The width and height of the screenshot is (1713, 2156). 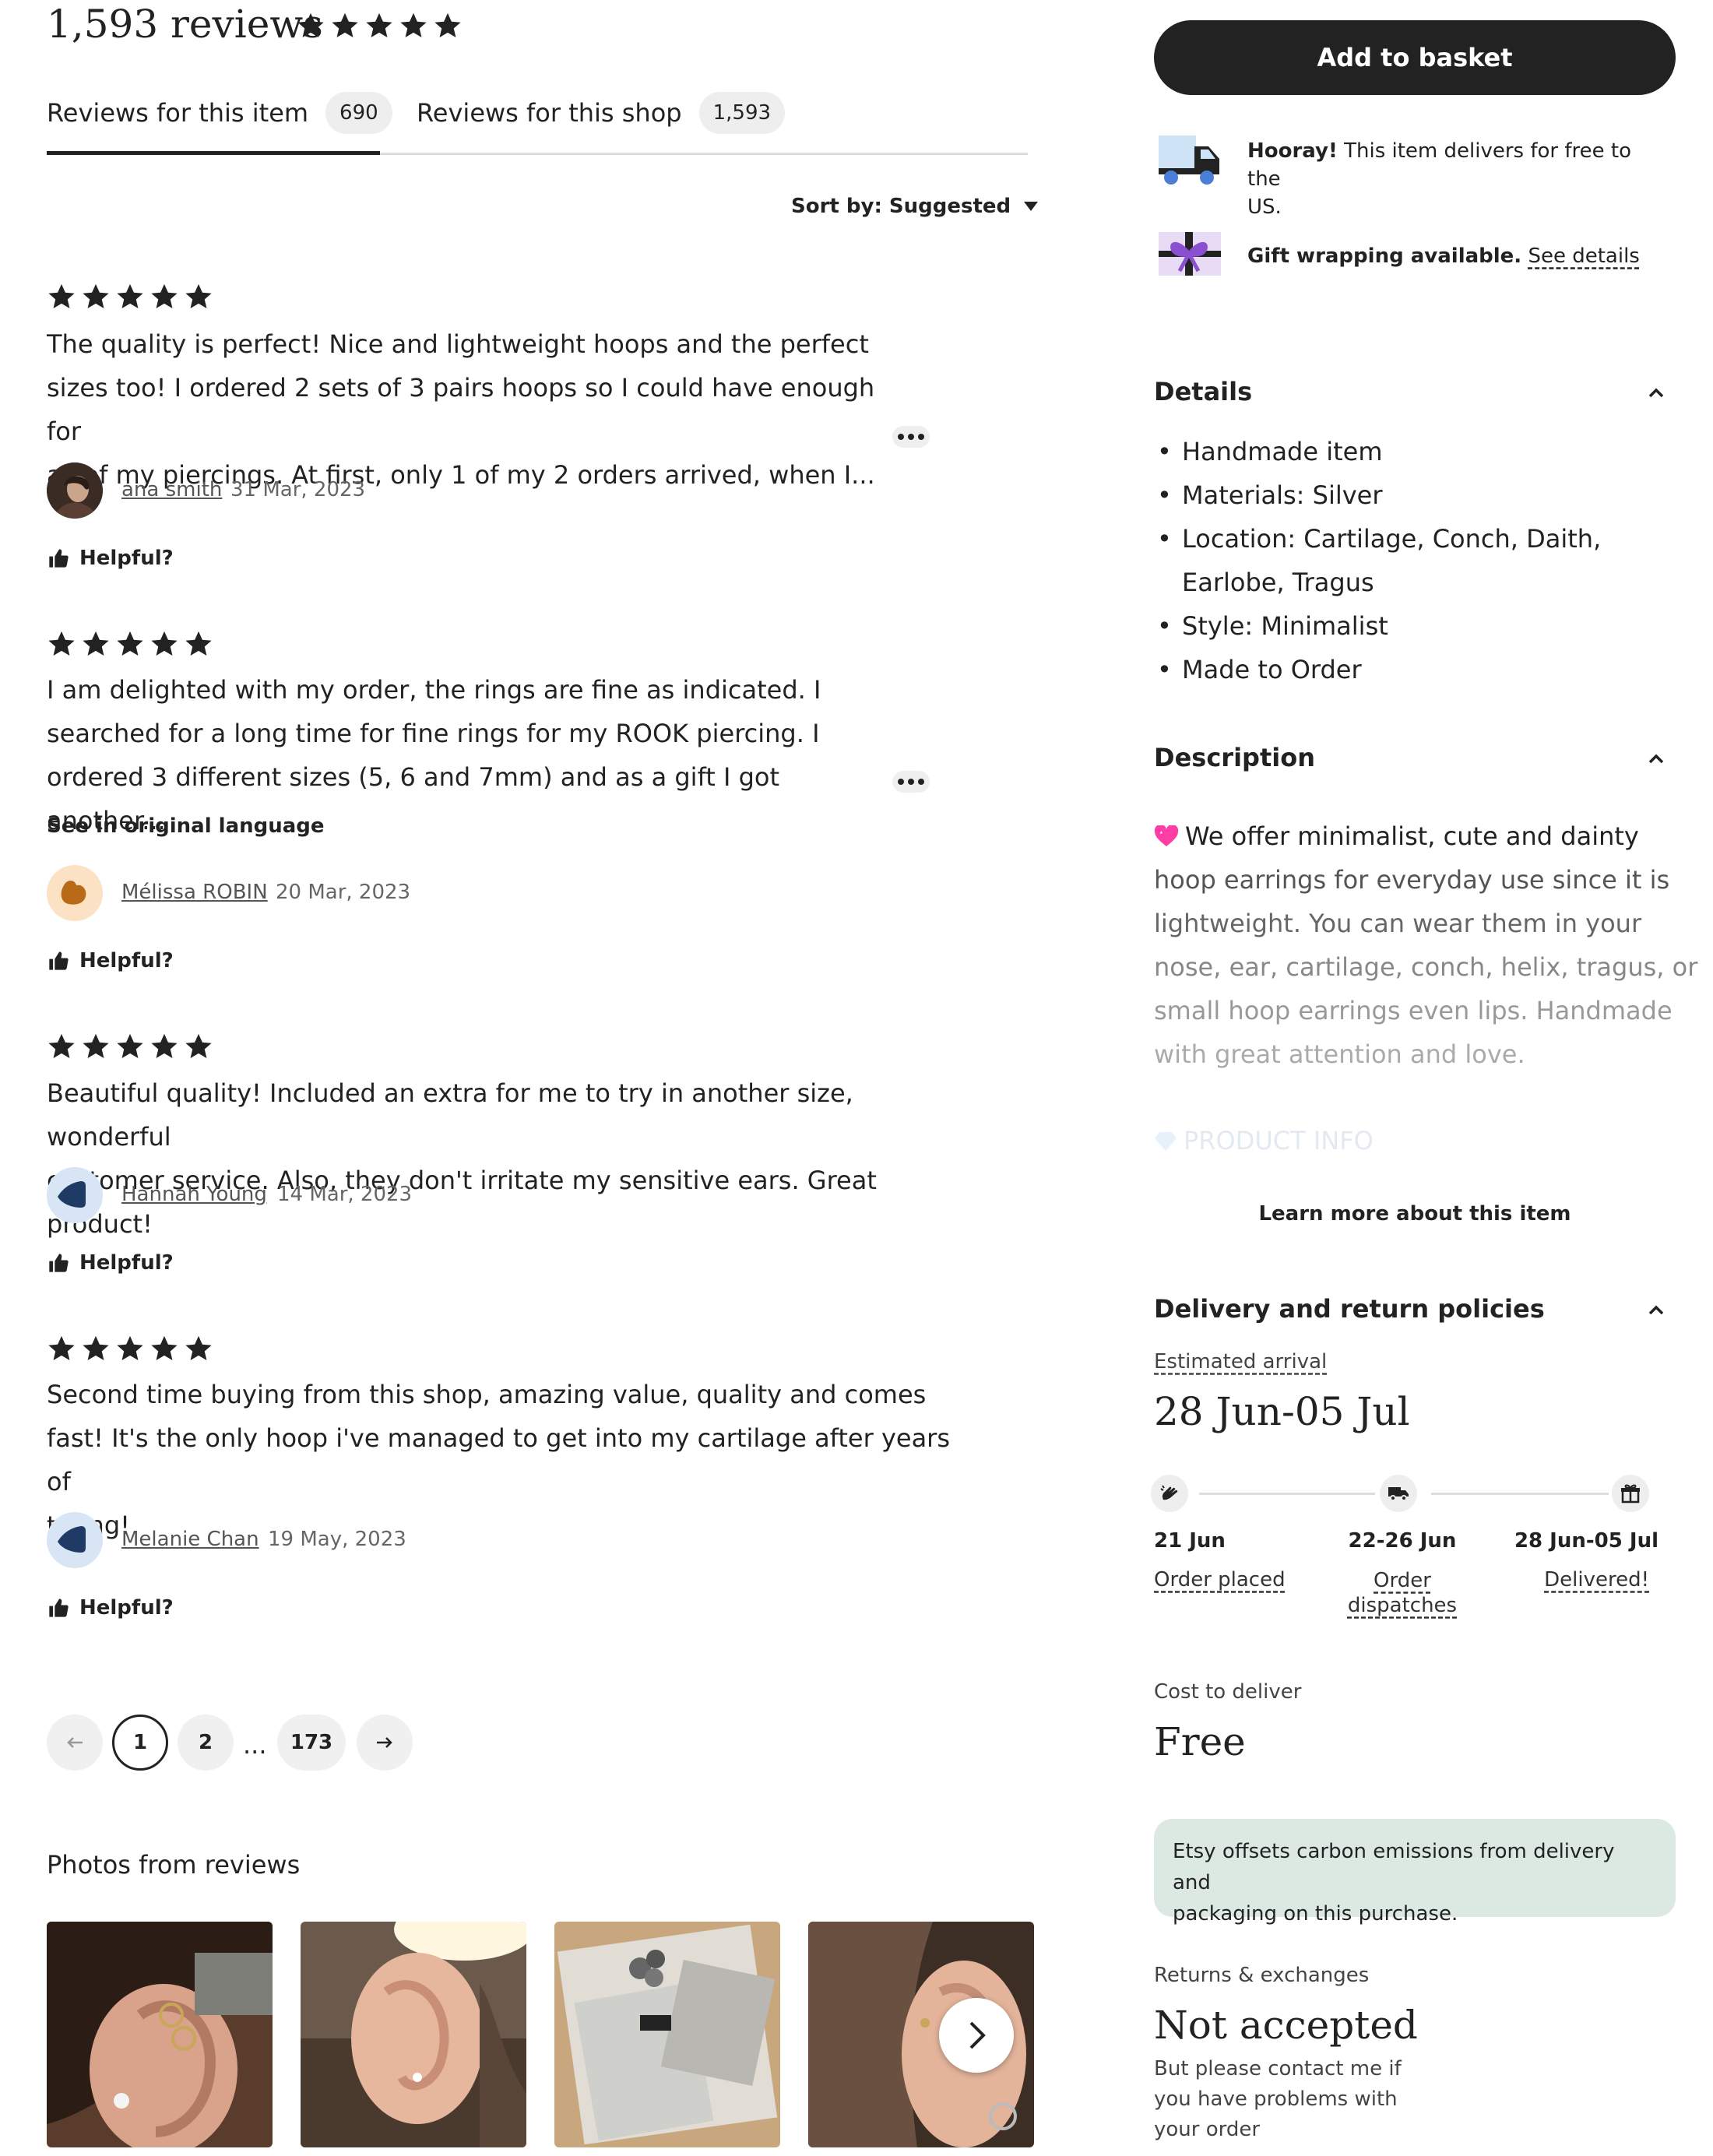 What do you see at coordinates (1520, 1494) in the screenshot?
I see `timeline-connector` at bounding box center [1520, 1494].